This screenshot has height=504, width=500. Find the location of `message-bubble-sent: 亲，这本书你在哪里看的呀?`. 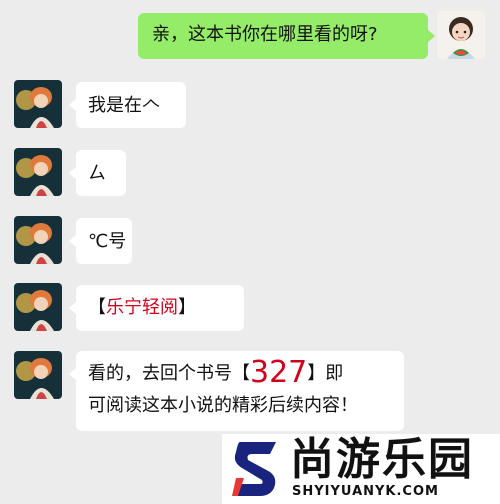

message-bubble-sent: 亲，这本书你在哪里看的呀? is located at coordinates (286, 36).